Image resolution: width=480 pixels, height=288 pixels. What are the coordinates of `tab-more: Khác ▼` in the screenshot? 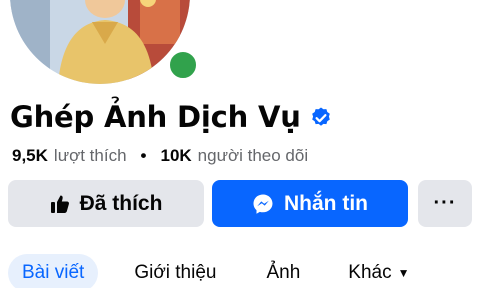 It's located at (378, 271).